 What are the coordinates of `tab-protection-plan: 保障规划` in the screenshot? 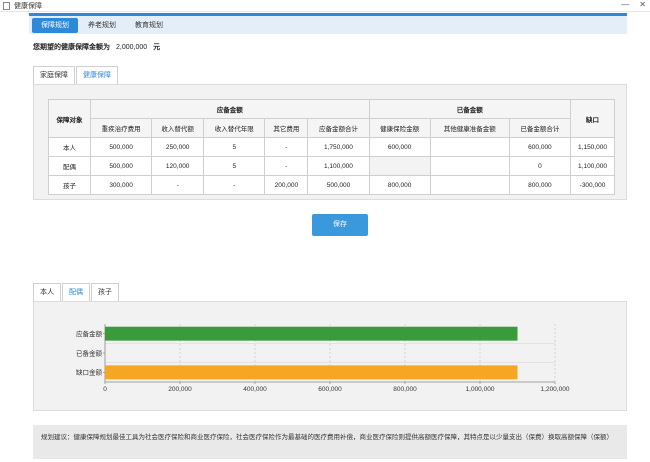 It's located at (55, 25).